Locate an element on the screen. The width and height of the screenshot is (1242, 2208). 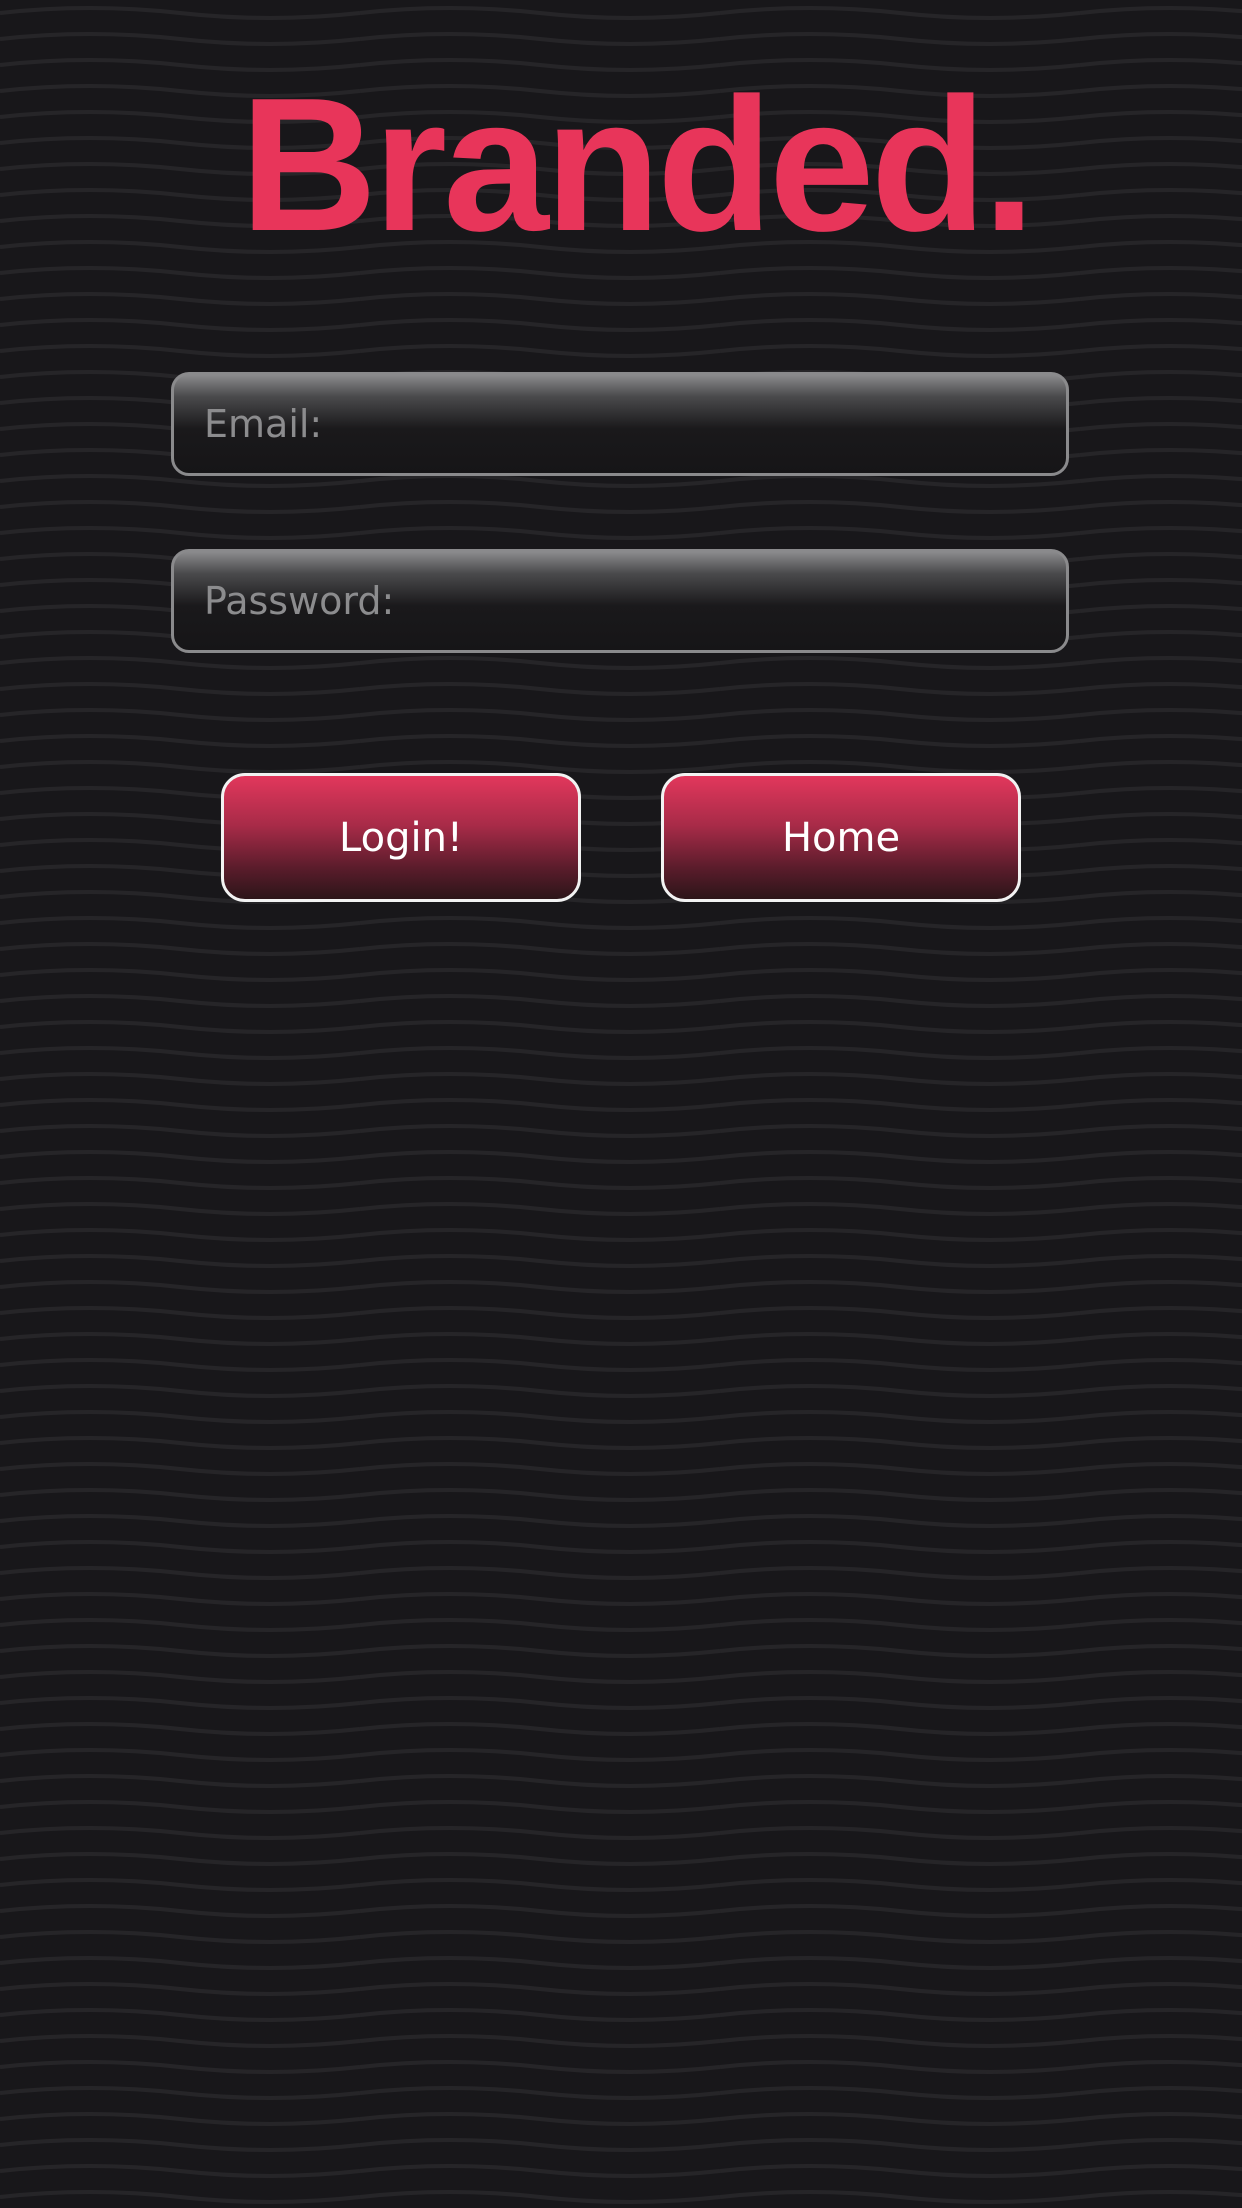
email-input is located at coordinates (620, 424).